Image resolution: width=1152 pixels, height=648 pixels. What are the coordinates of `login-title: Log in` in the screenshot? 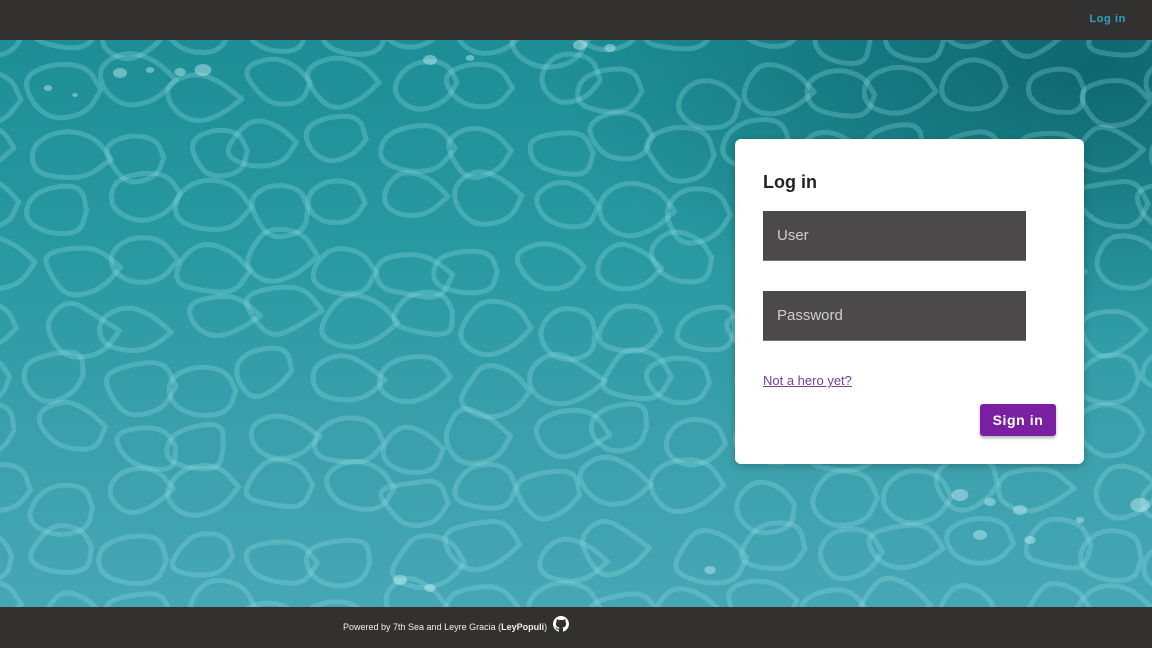 It's located at (790, 182).